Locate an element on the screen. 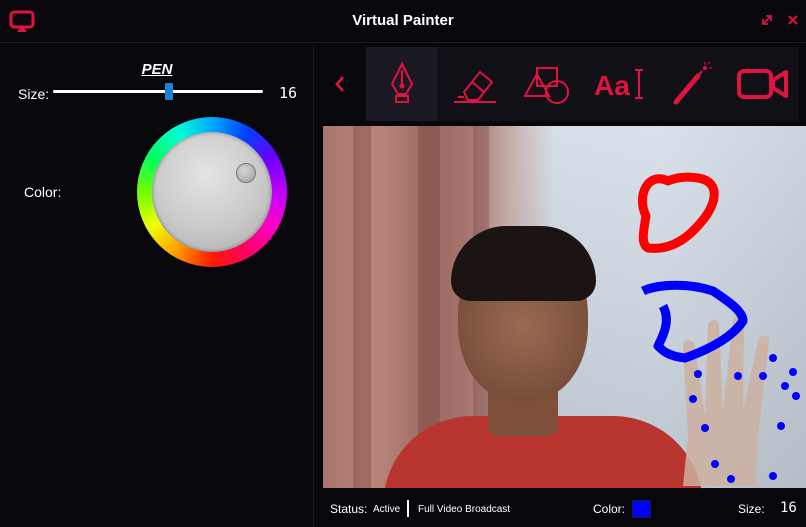  window-title: Virtual Painter is located at coordinates (403, 20).